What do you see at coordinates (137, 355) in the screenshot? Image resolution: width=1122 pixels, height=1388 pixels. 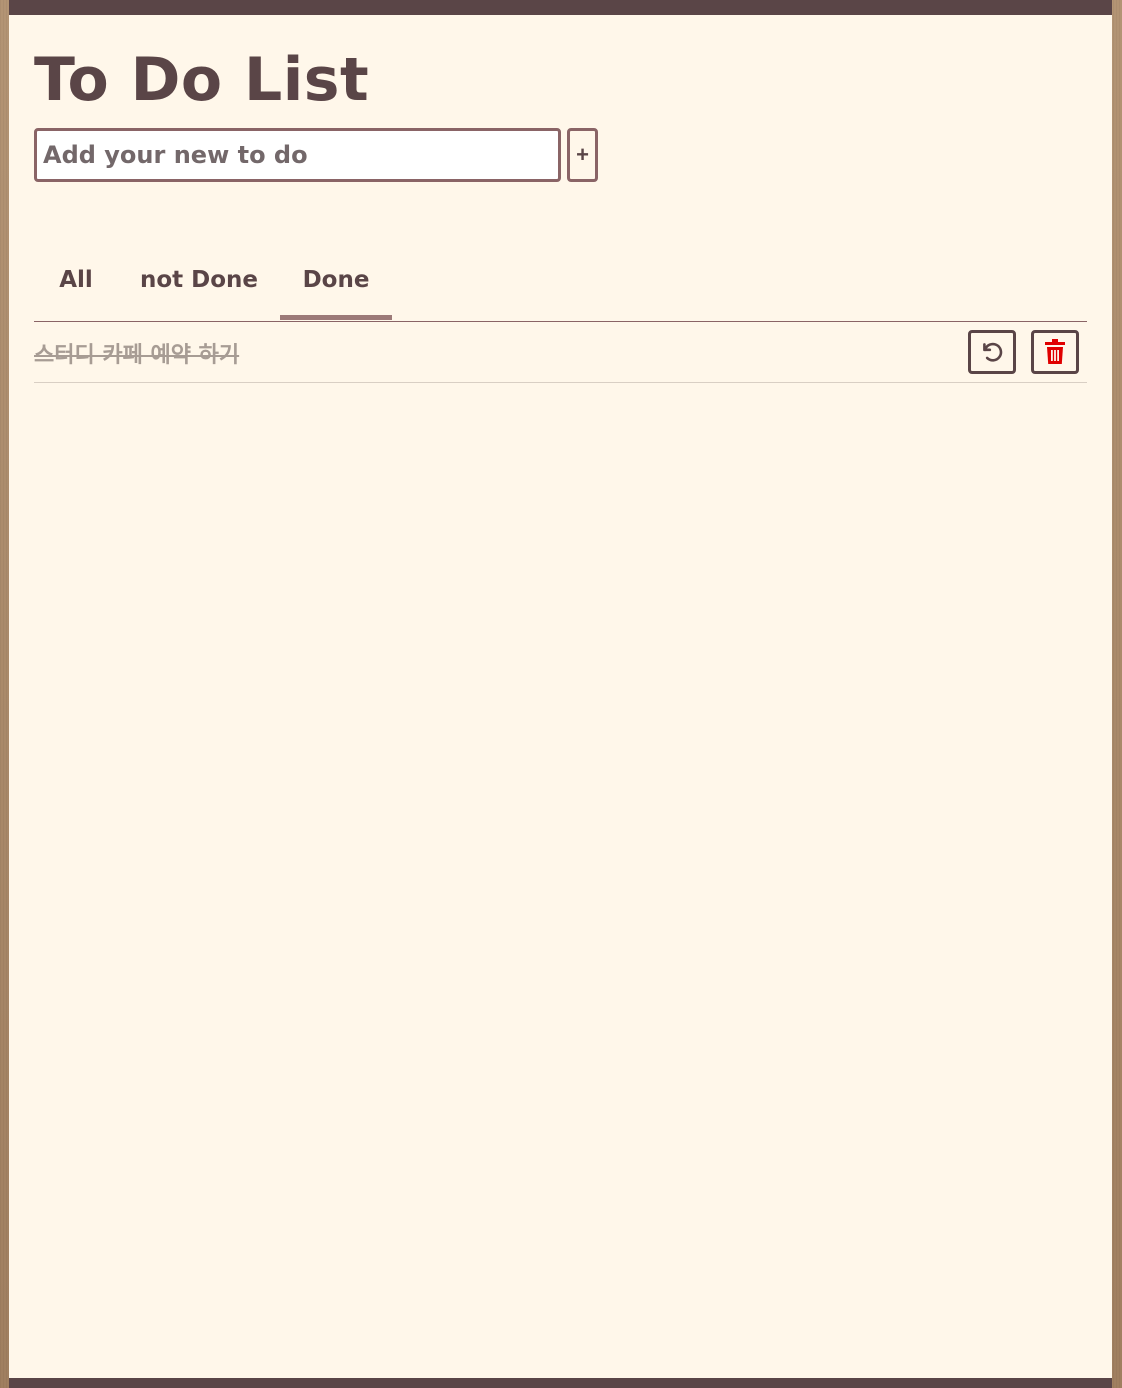 I see `task-text: 스터디 카페 예약 하기` at bounding box center [137, 355].